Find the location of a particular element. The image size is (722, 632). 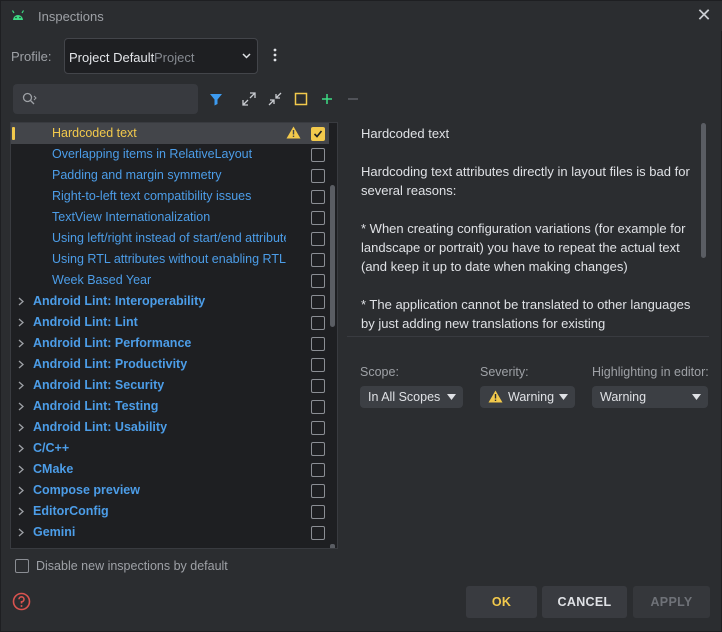

tree-group-row: Android Lint: Testing is located at coordinates (170, 406).